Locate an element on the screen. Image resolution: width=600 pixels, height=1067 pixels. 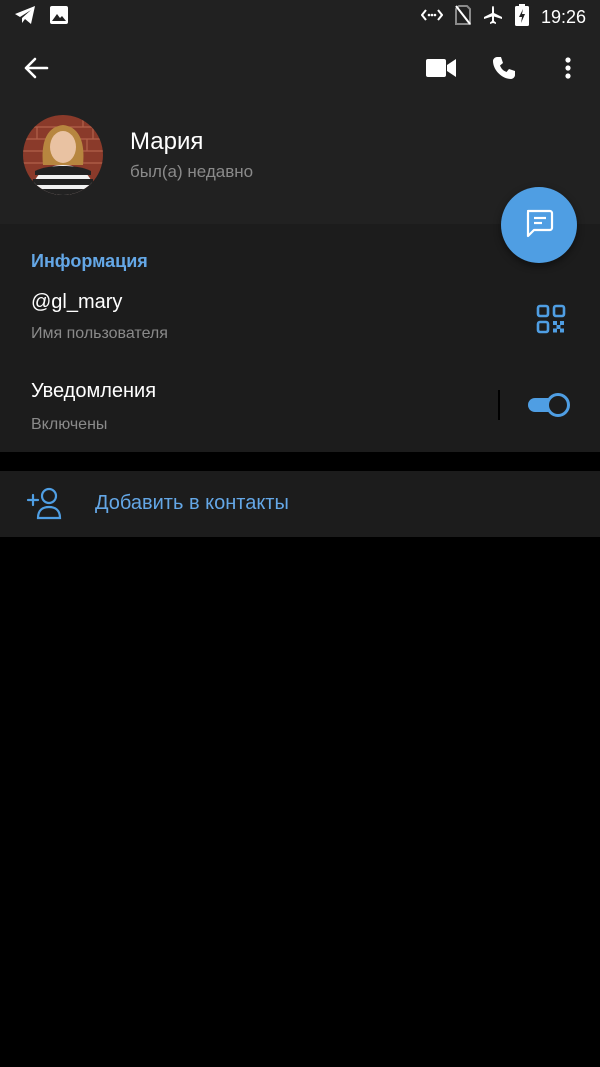
more-button is located at coordinates (568, 70).